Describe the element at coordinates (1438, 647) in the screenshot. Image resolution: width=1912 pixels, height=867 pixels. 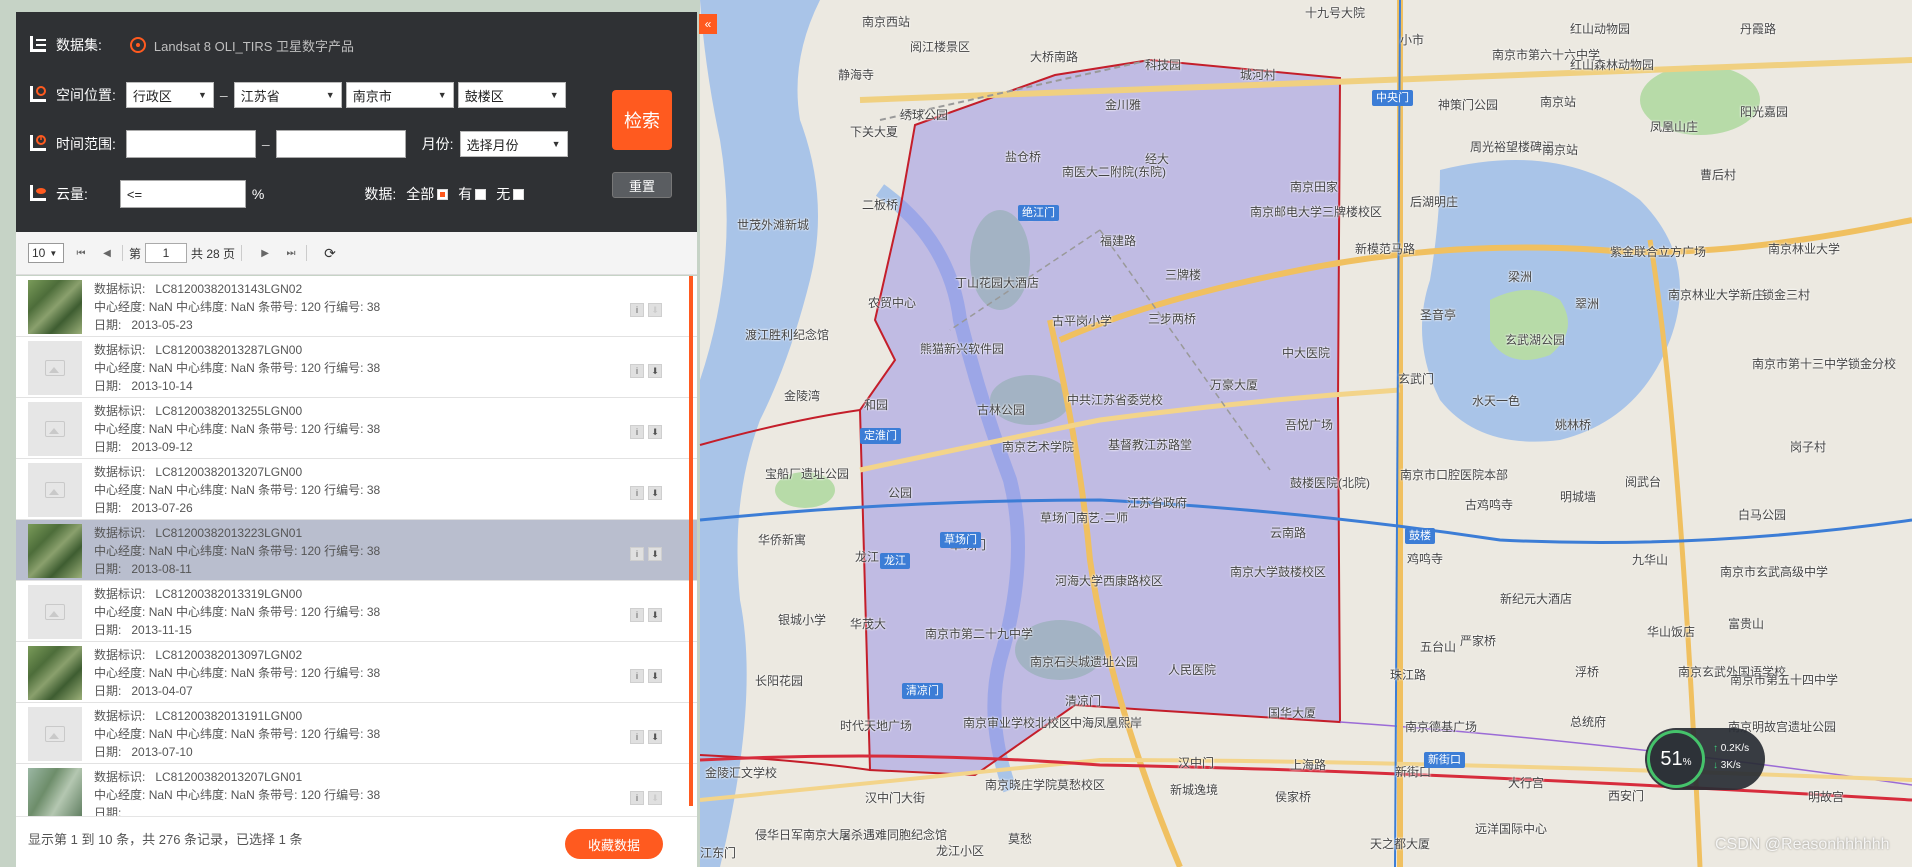
I see `map-place-label: 五台山` at that location.